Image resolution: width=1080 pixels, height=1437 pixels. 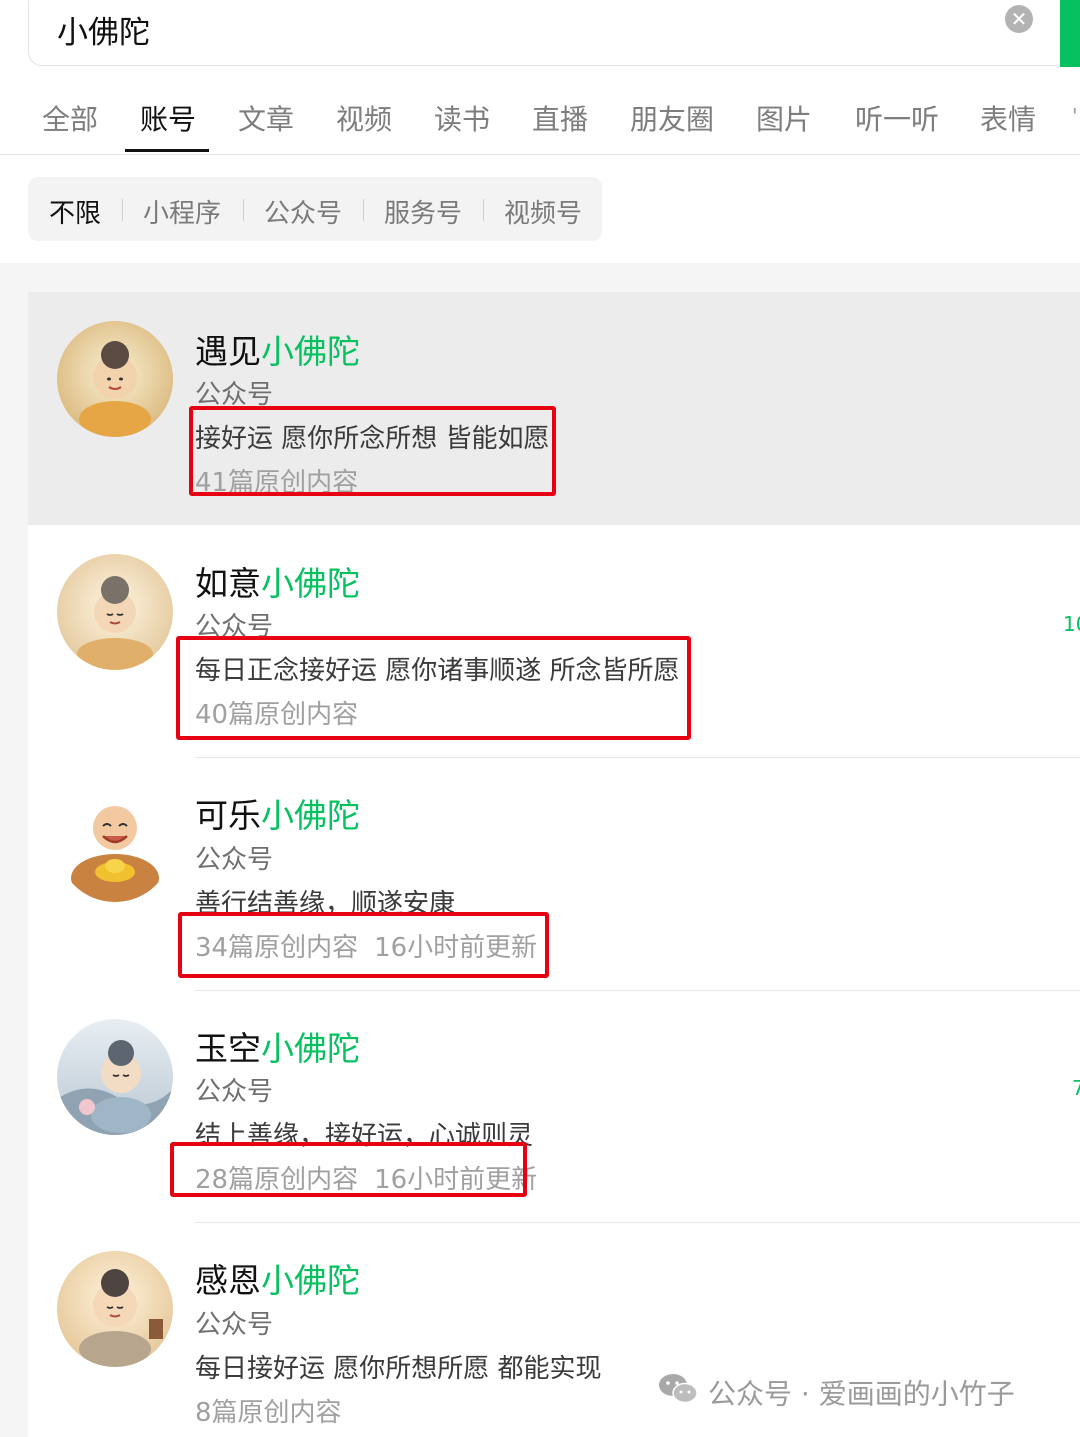 I want to click on tab-stickers: 表情, so click(x=1008, y=118).